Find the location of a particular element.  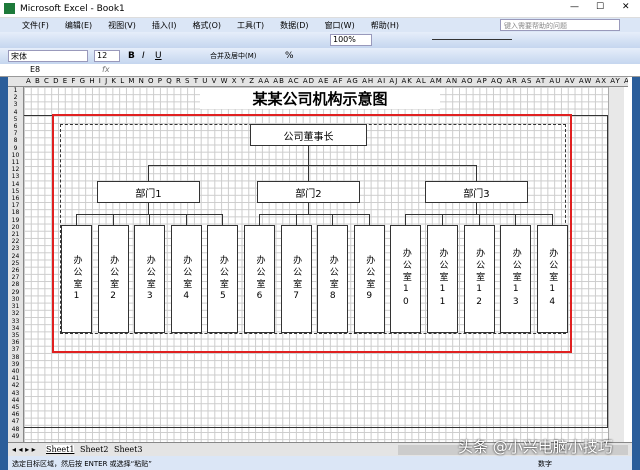

office-label: 办公室4 is located at coordinates (186, 279).